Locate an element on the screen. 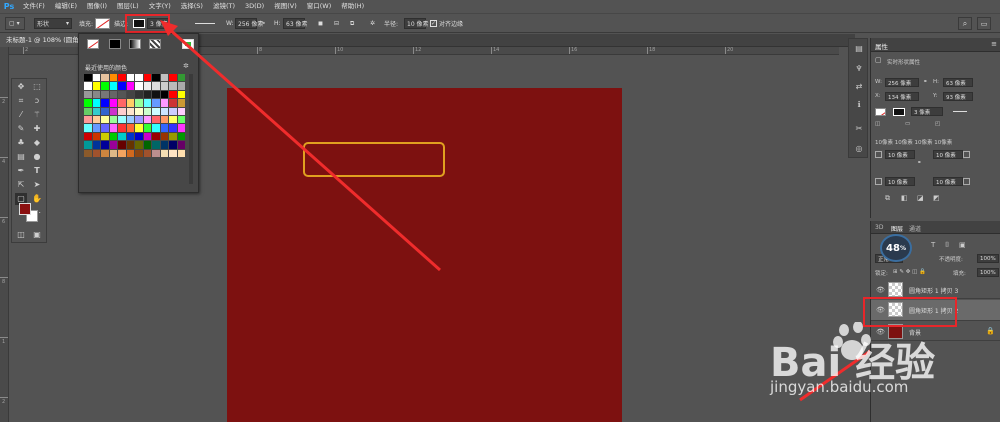 The height and width of the screenshot is (422, 1000). stroke-width-field: 3 像素 is located at coordinates (927, 111).